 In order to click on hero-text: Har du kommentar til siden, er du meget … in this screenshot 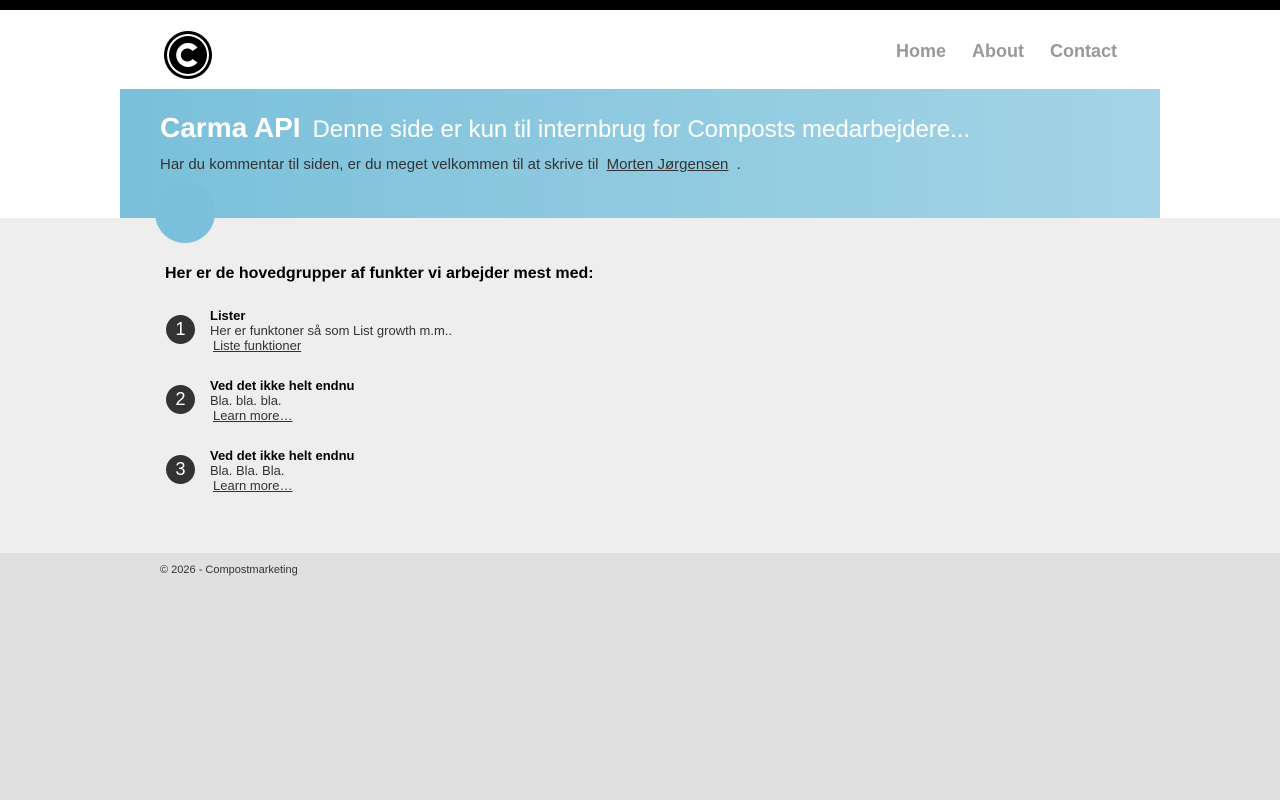, I will do `click(450, 164)`.